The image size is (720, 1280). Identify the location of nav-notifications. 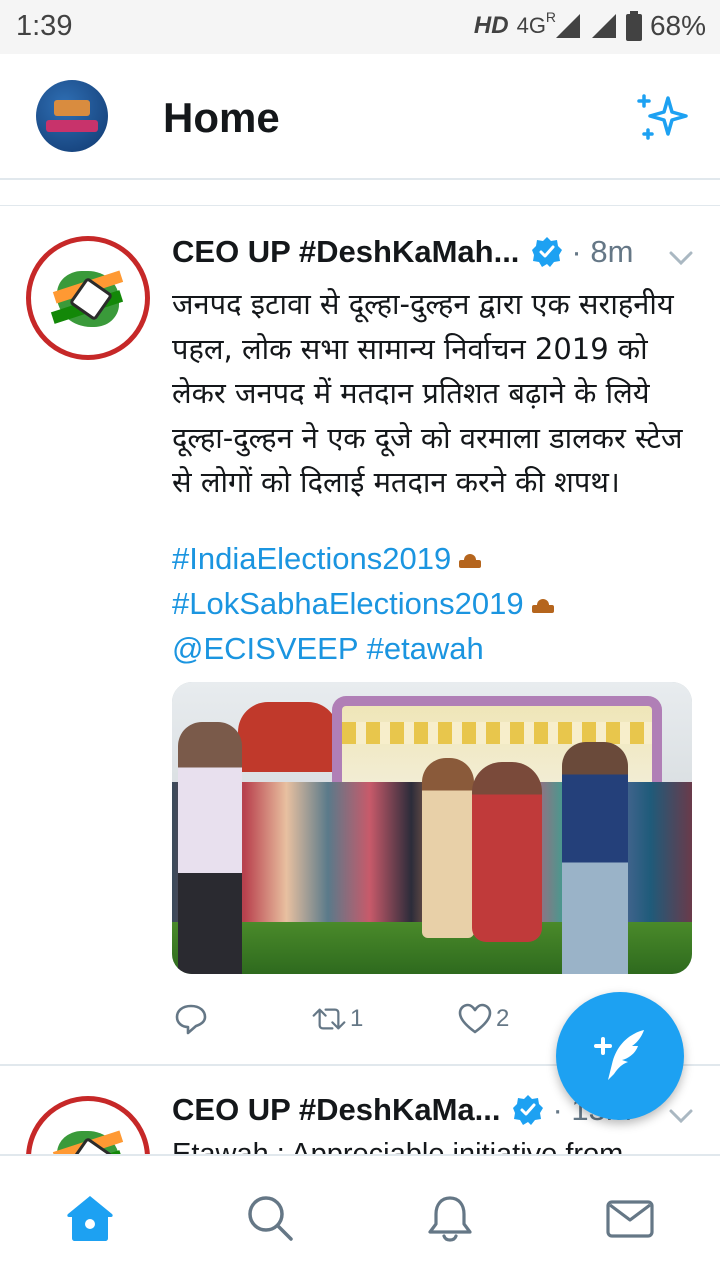
(450, 1218).